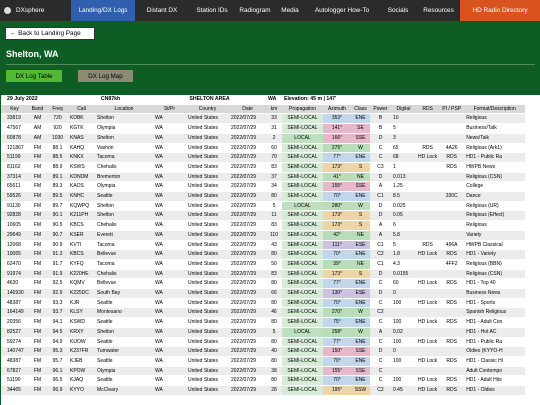  What do you see at coordinates (452, 109) in the screenshot?
I see `column-header: PI / PSP` at bounding box center [452, 109].